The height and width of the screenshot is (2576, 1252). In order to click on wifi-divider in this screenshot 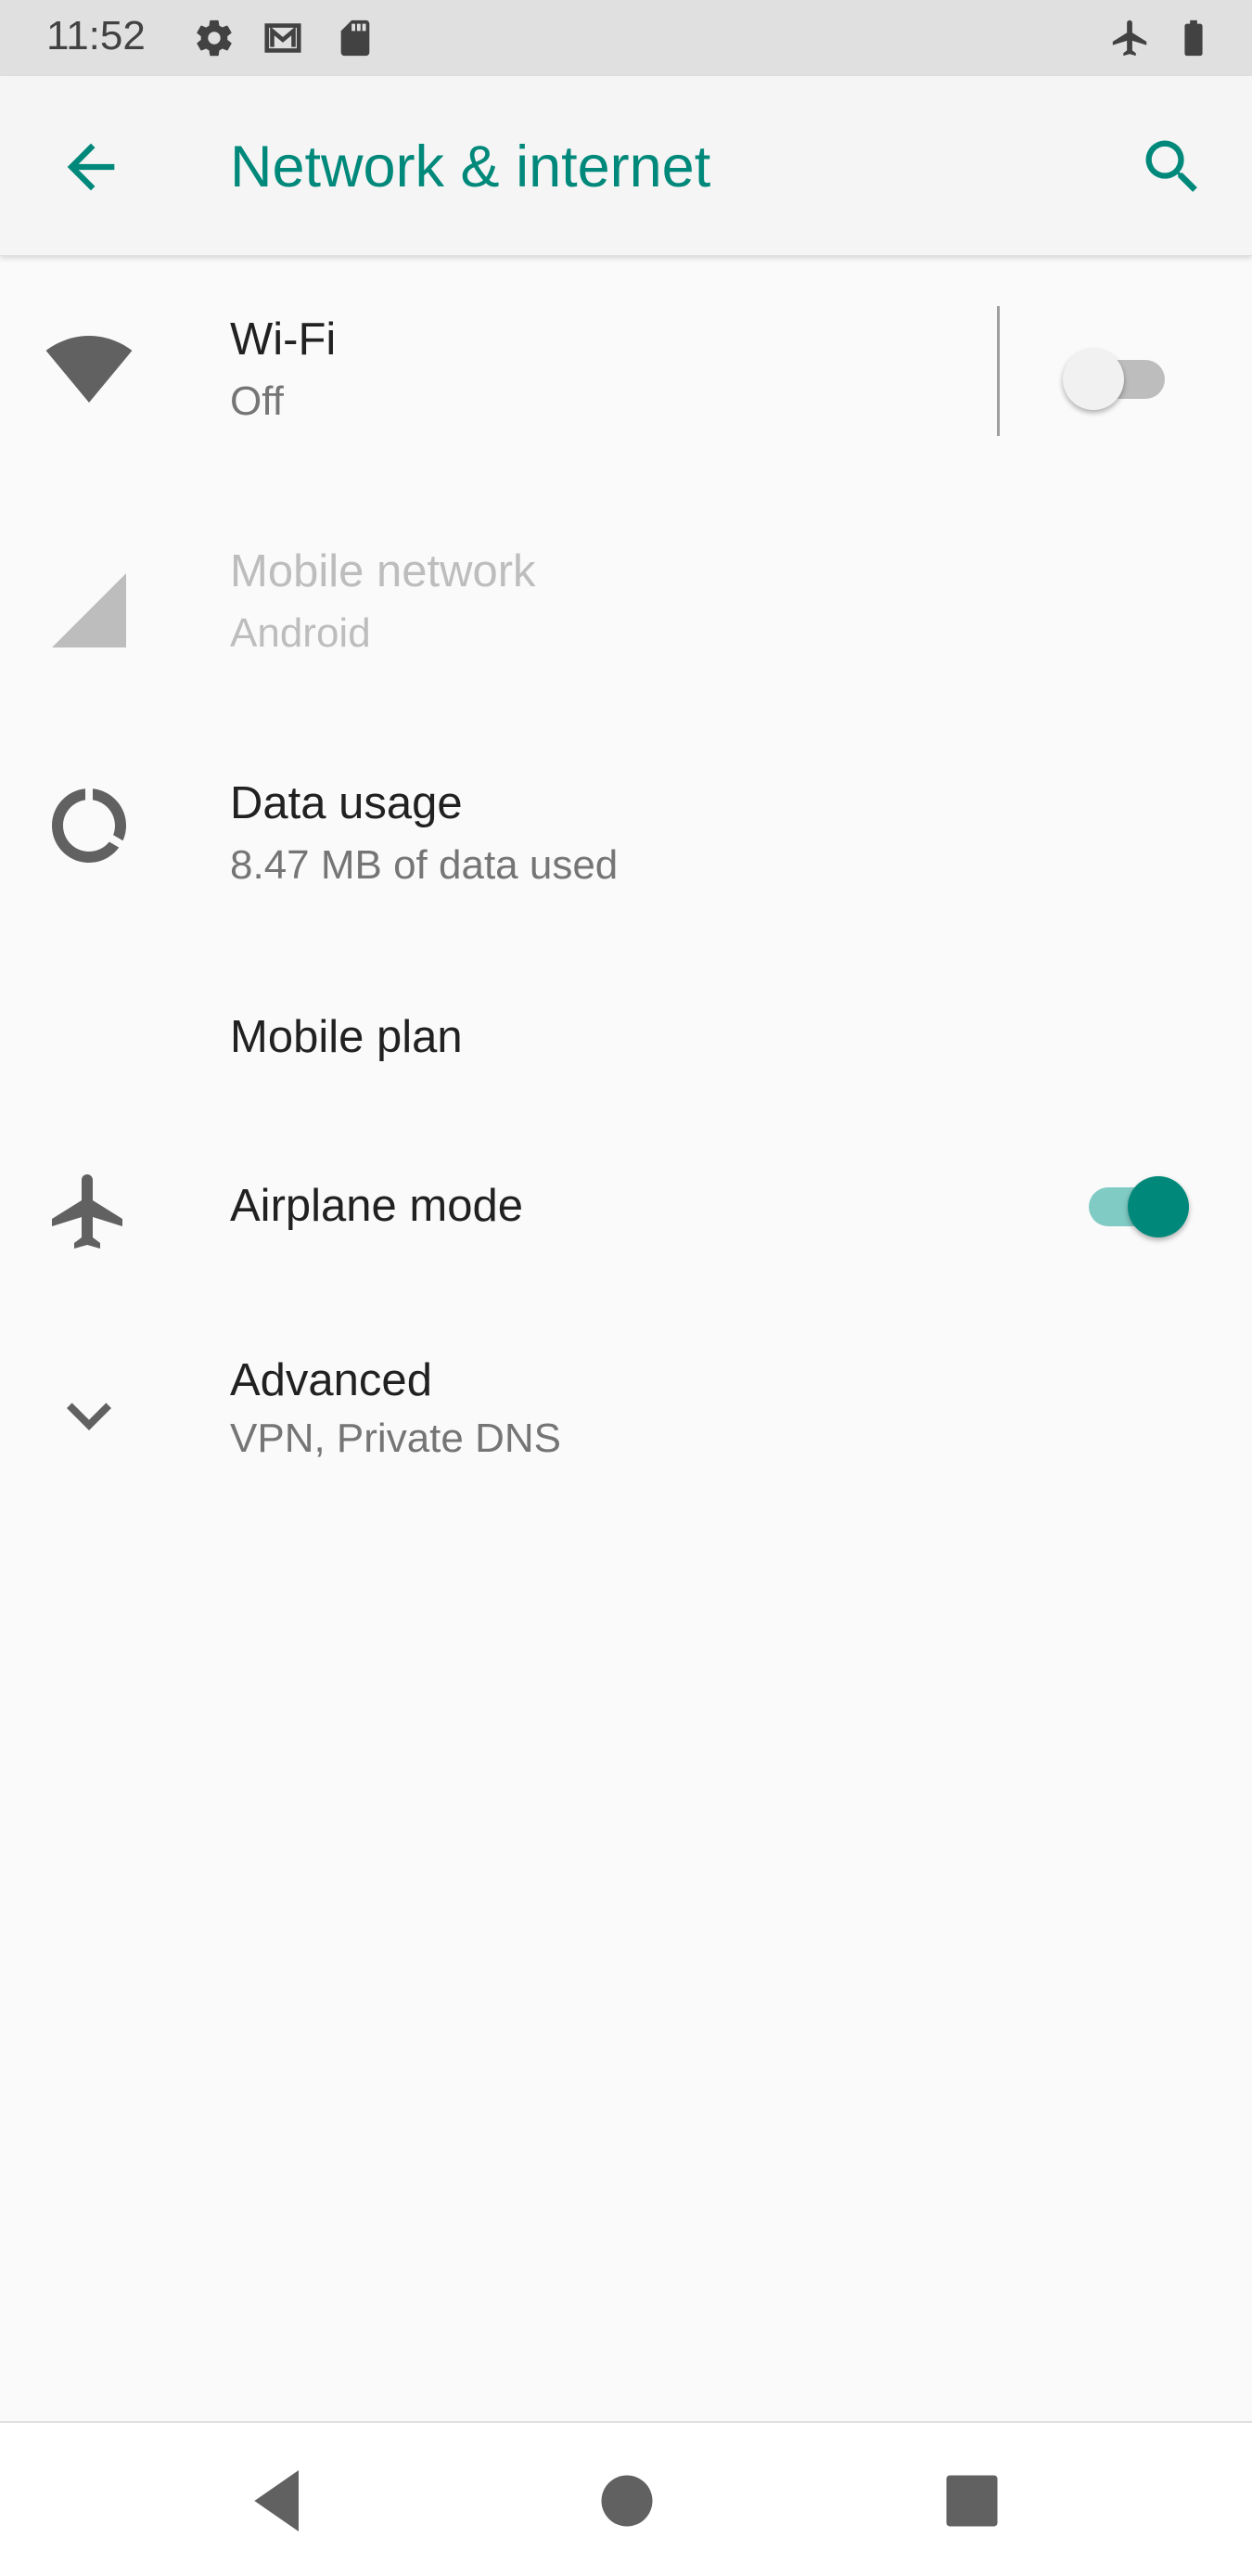, I will do `click(999, 371)`.